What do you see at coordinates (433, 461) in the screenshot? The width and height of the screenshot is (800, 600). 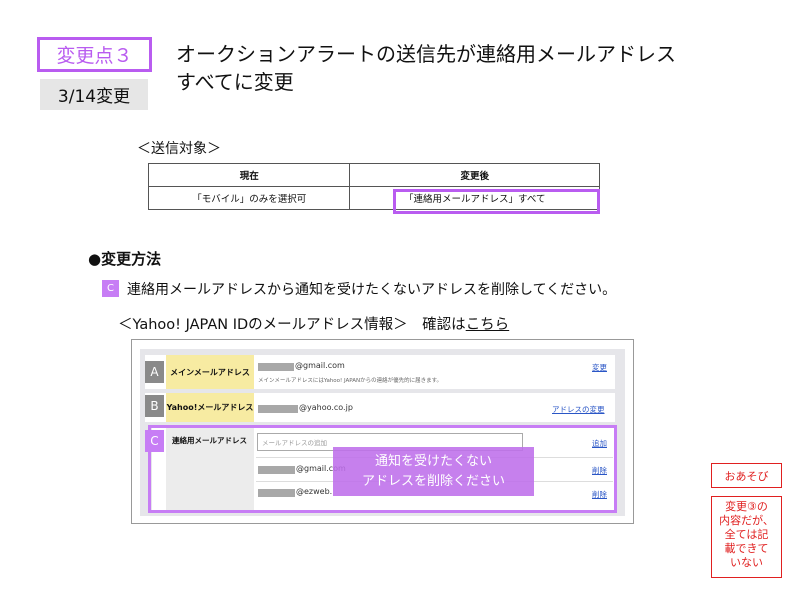 I see `callout-line-1: 通知を受けたくない` at bounding box center [433, 461].